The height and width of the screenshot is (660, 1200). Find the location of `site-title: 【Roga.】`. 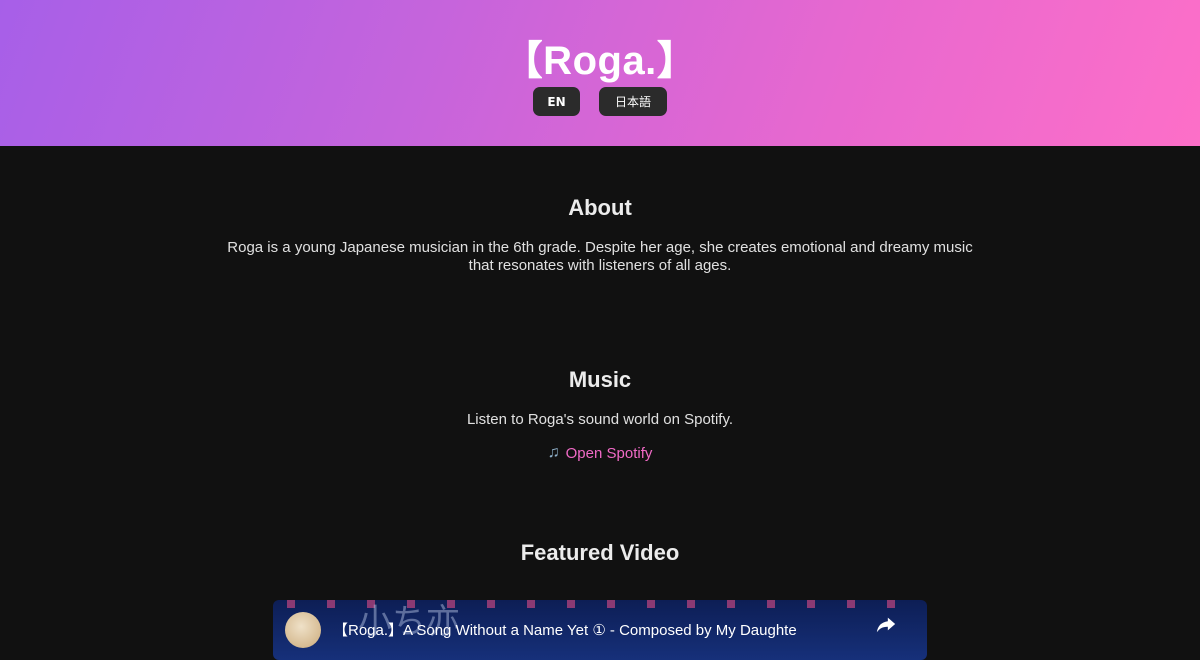

site-title: 【Roga.】 is located at coordinates (600, 61).